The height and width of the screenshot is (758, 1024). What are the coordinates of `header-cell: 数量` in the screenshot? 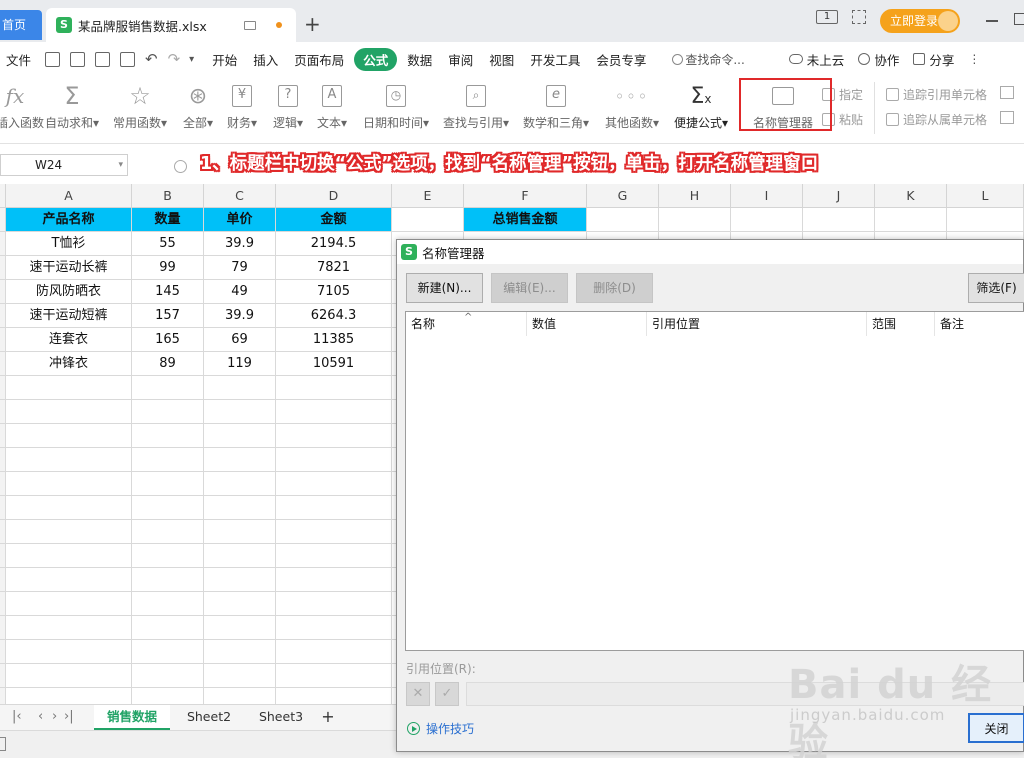 It's located at (168, 220).